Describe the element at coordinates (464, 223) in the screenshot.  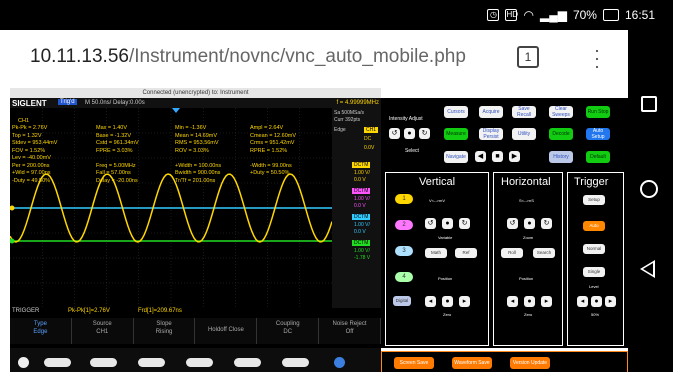
I see `vscale-right-icon: ↻` at that location.